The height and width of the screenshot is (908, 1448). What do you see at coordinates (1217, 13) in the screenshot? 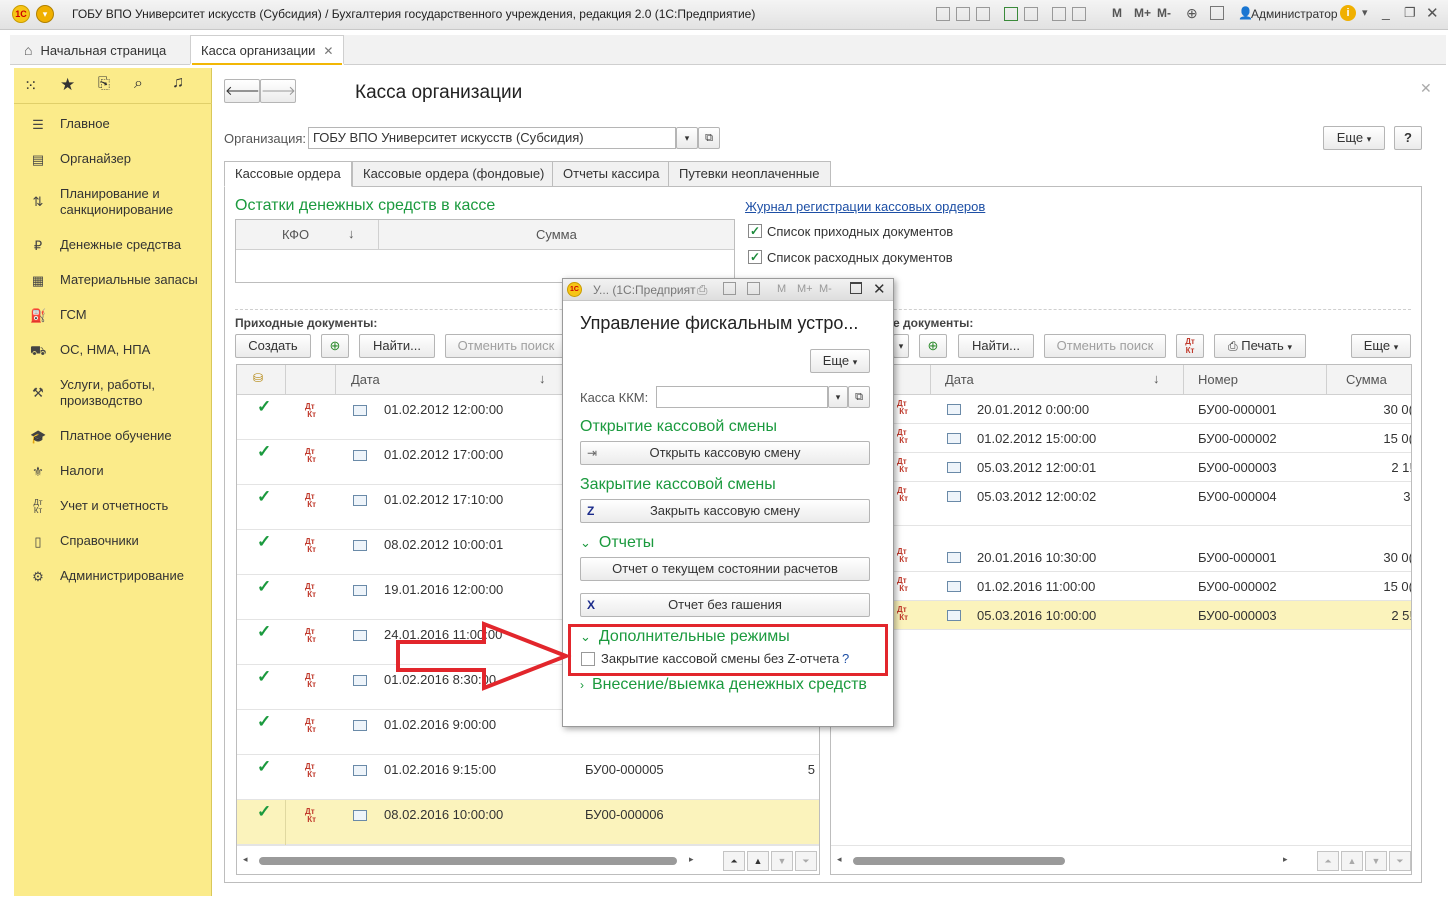
I see `panels-icon` at bounding box center [1217, 13].